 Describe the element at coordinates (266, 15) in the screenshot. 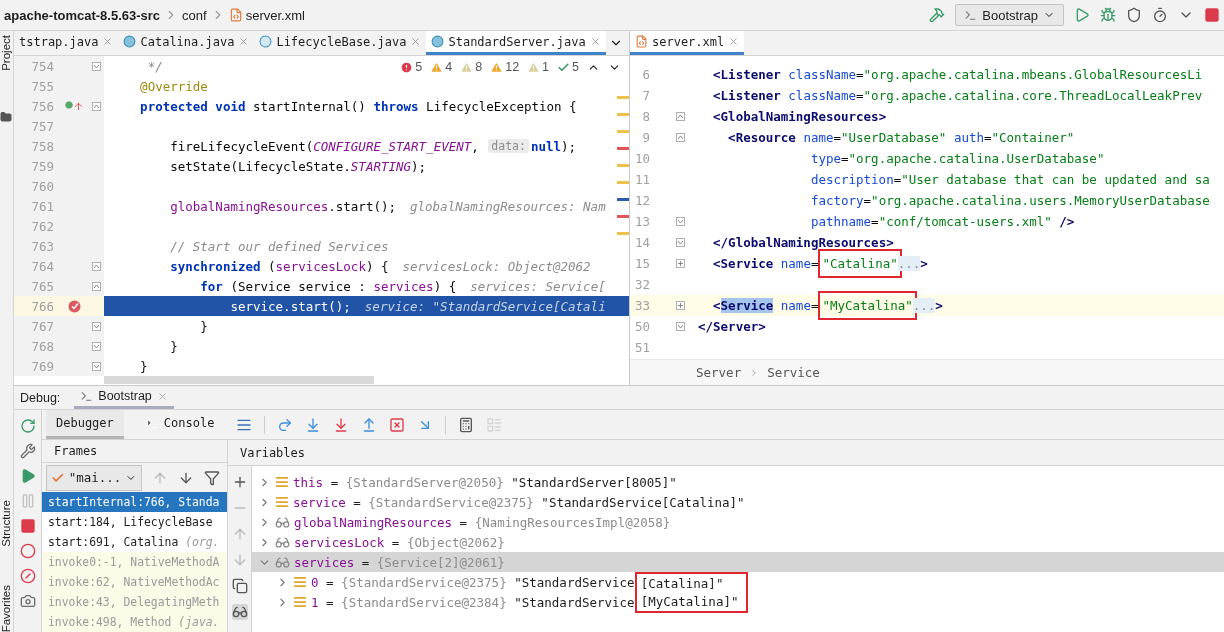

I see `breadcrumb-item: server.xml` at that location.